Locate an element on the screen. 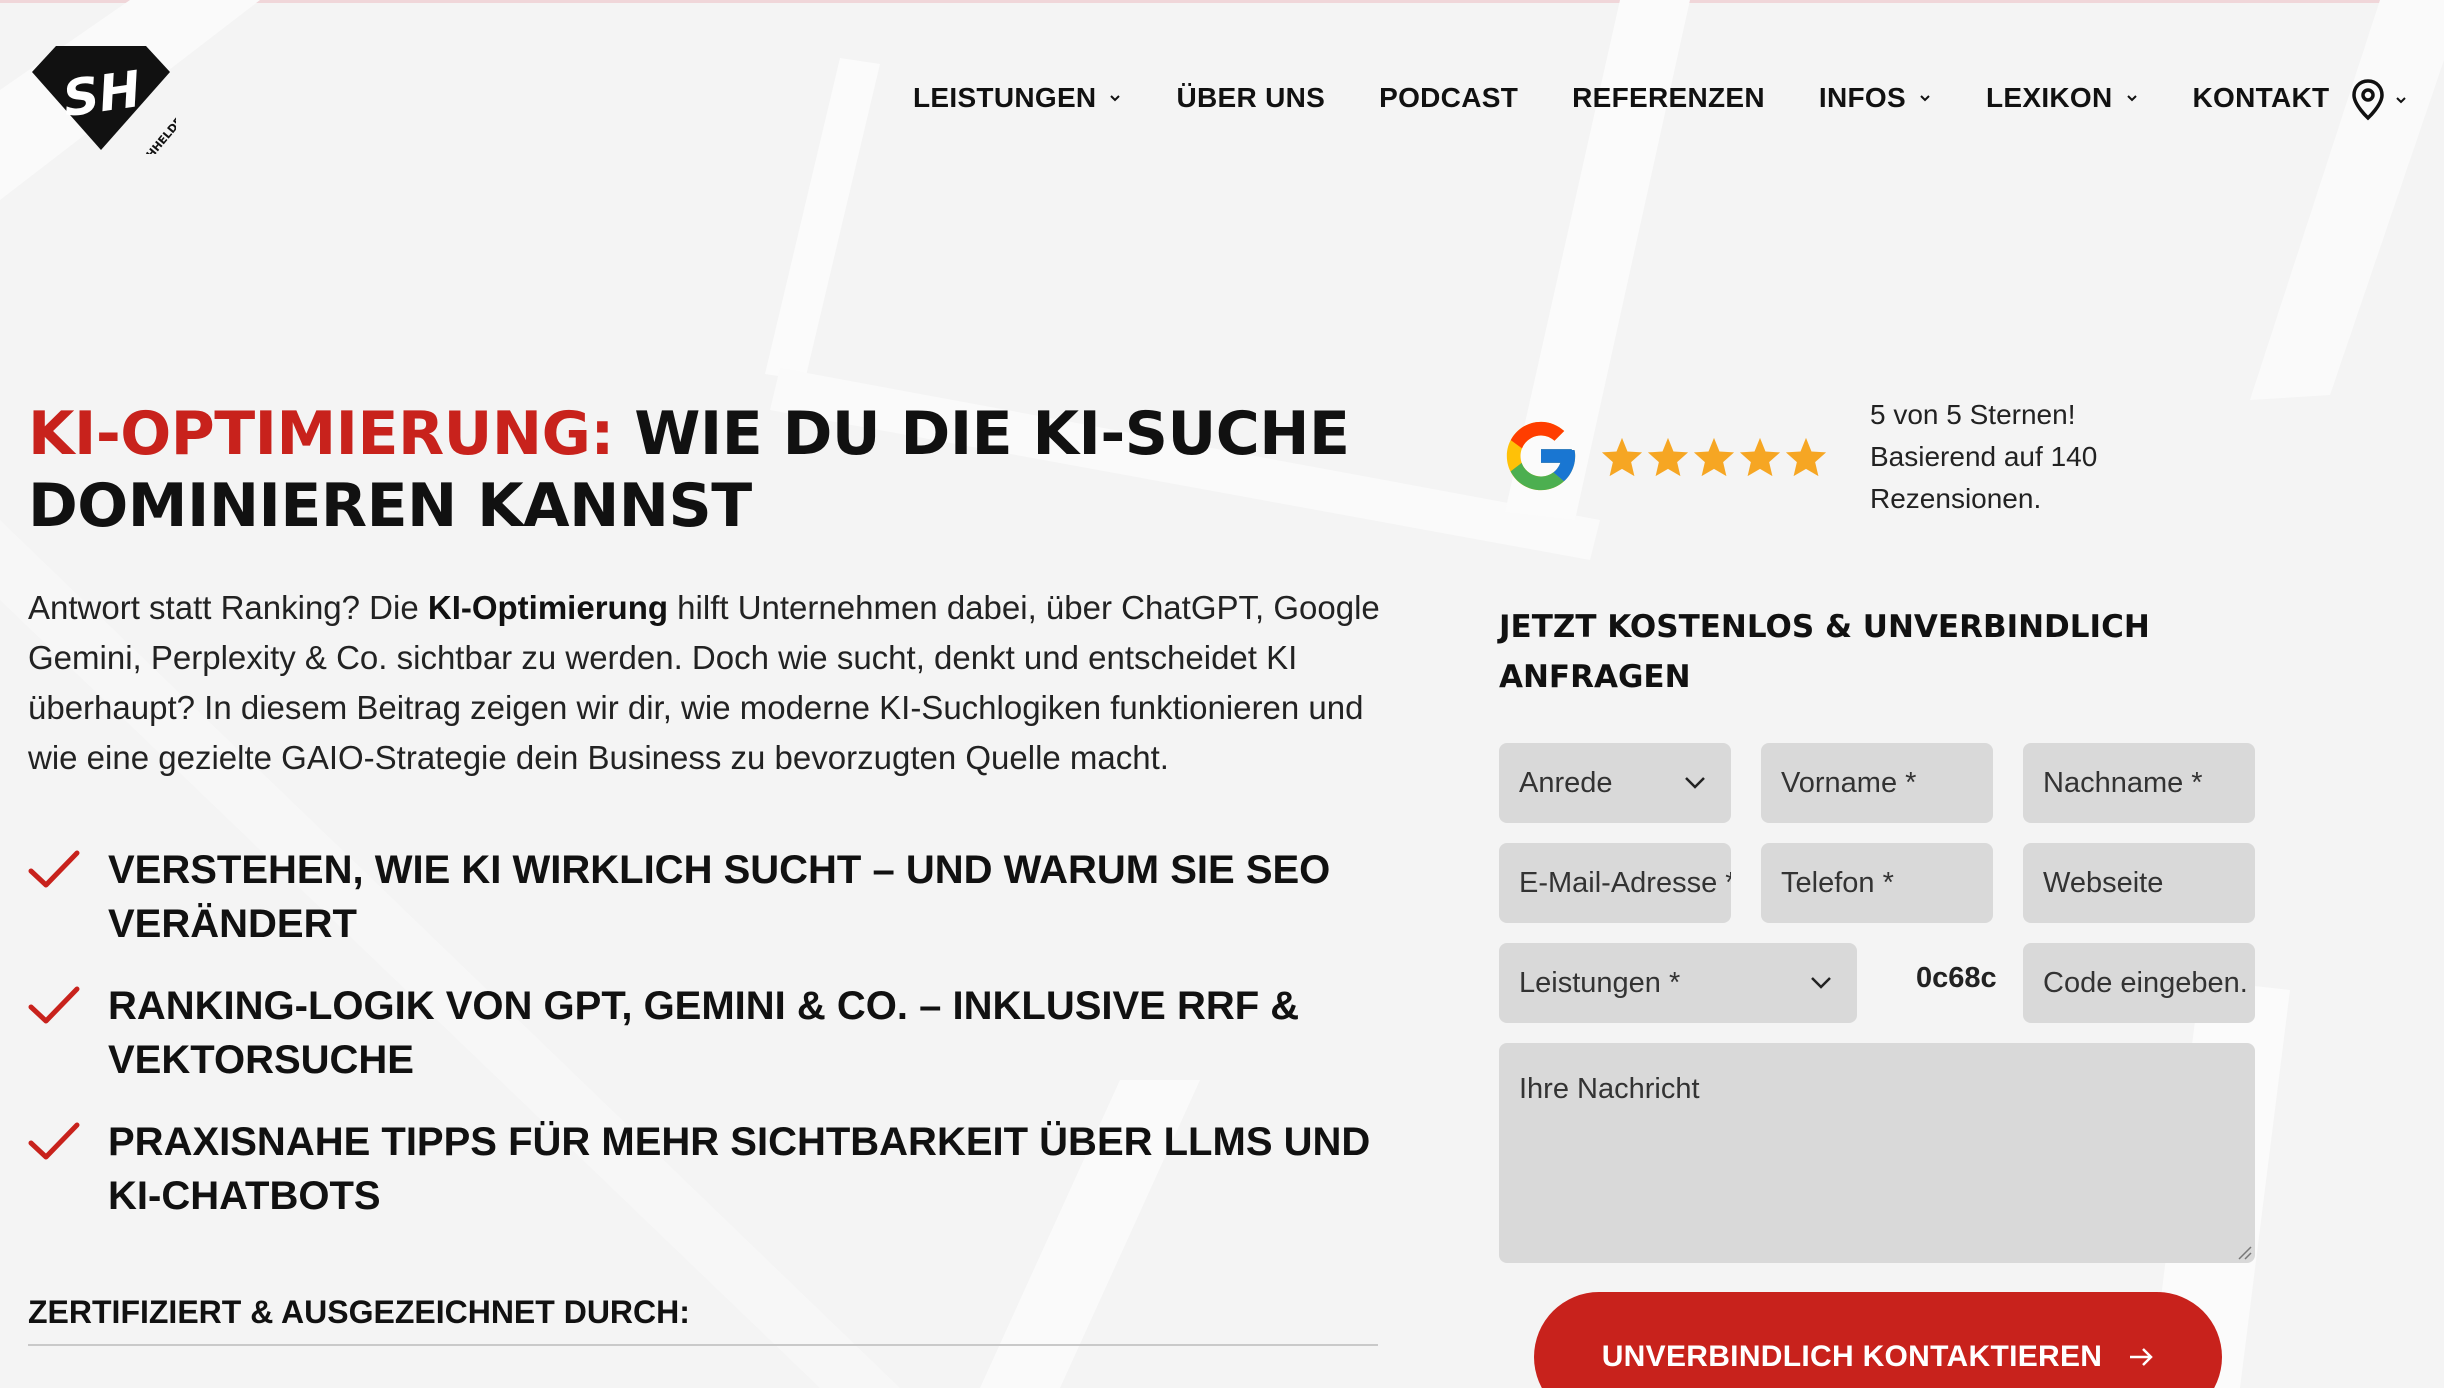  captcha-code: 0c68c is located at coordinates (1956, 978).